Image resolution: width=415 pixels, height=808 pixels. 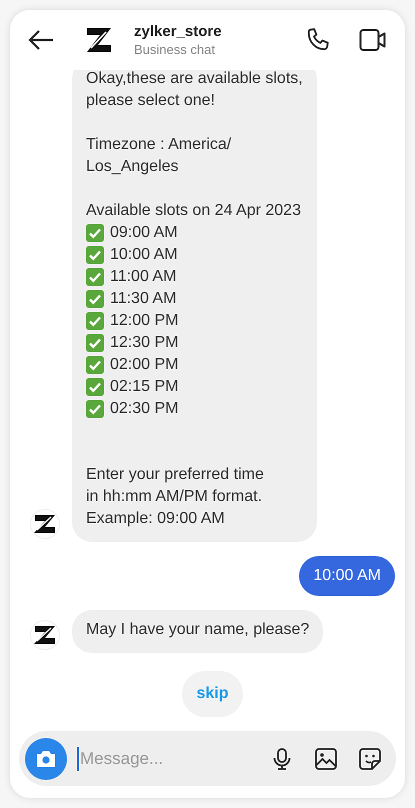 I want to click on time-slot-text: 12:30 PM, so click(x=144, y=343).